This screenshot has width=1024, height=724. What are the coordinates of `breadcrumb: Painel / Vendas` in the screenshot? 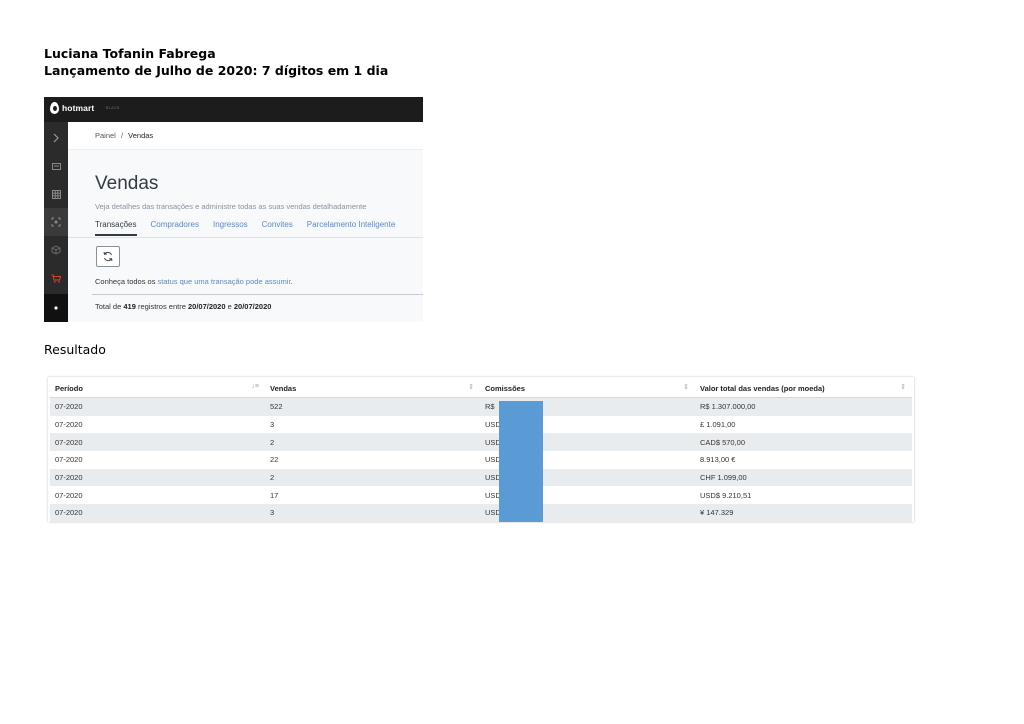 It's located at (124, 135).